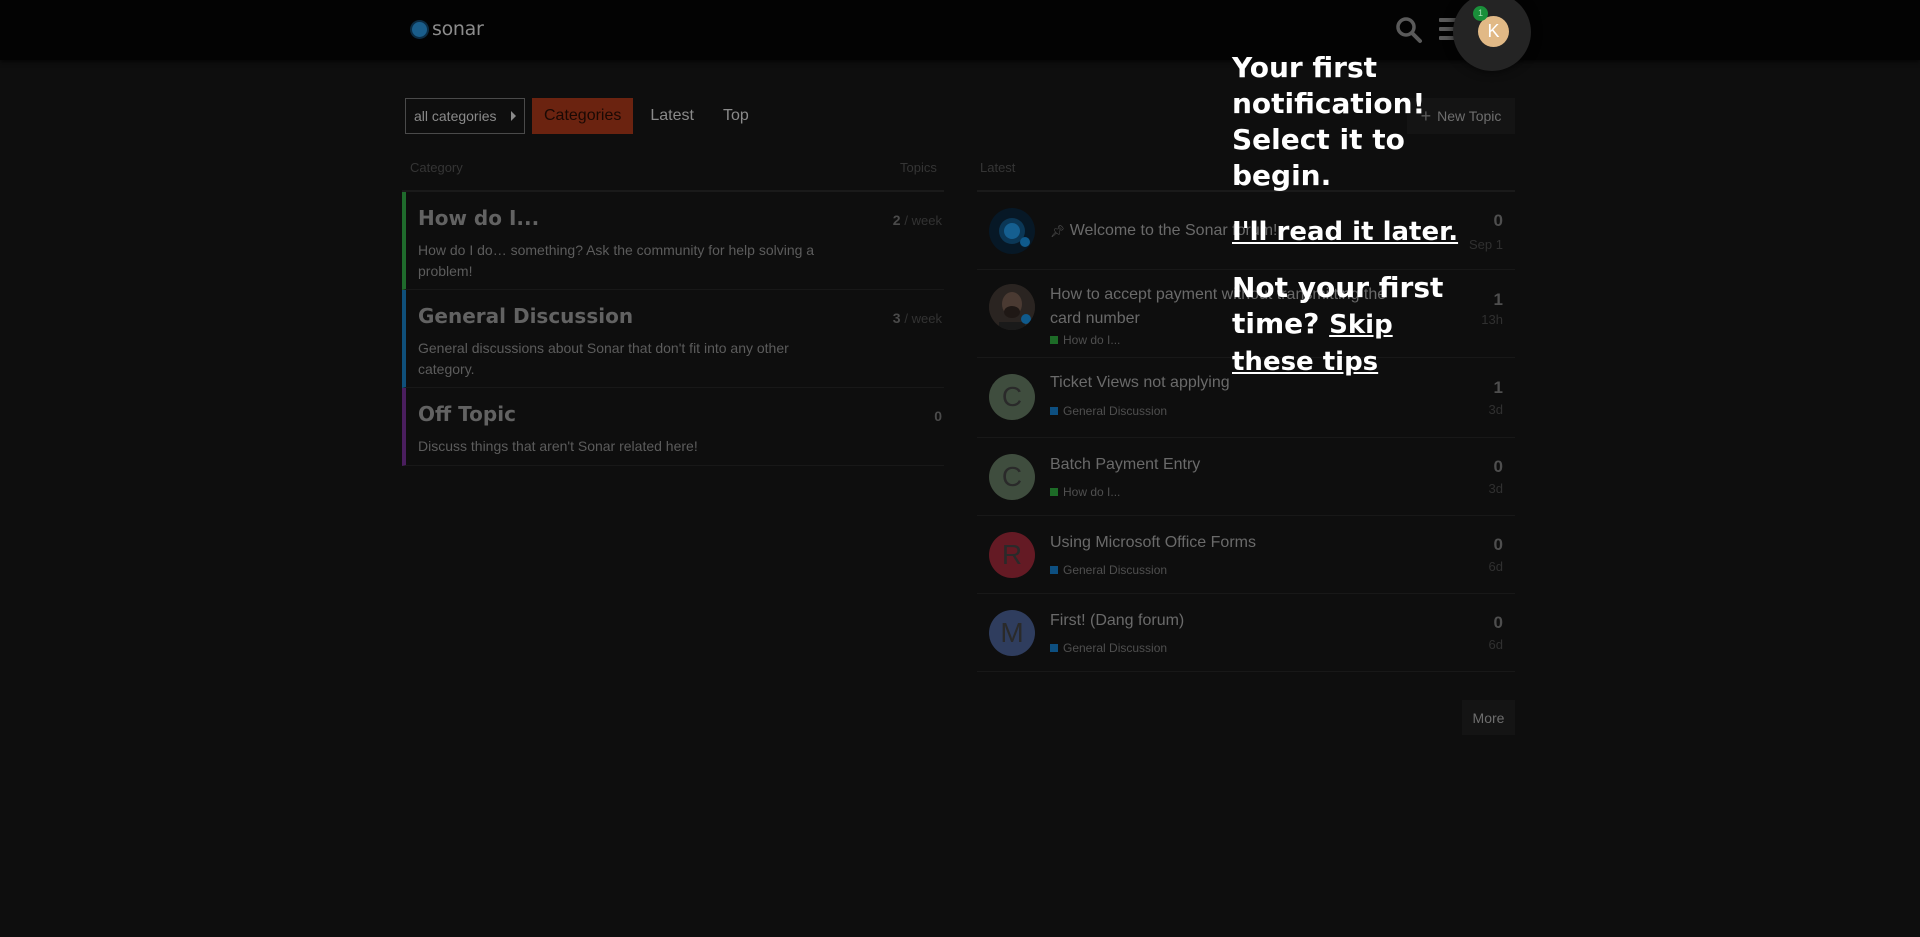 The width and height of the screenshot is (1920, 937). I want to click on topic-title: Batch Payment Entry, so click(1125, 465).